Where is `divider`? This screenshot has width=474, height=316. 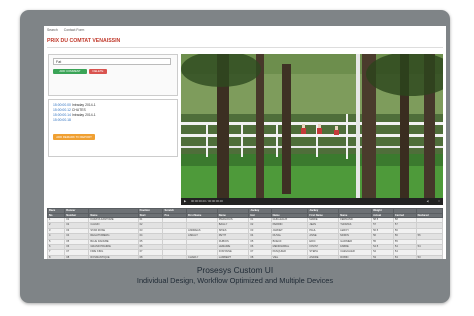 divider is located at coordinates (245, 47).